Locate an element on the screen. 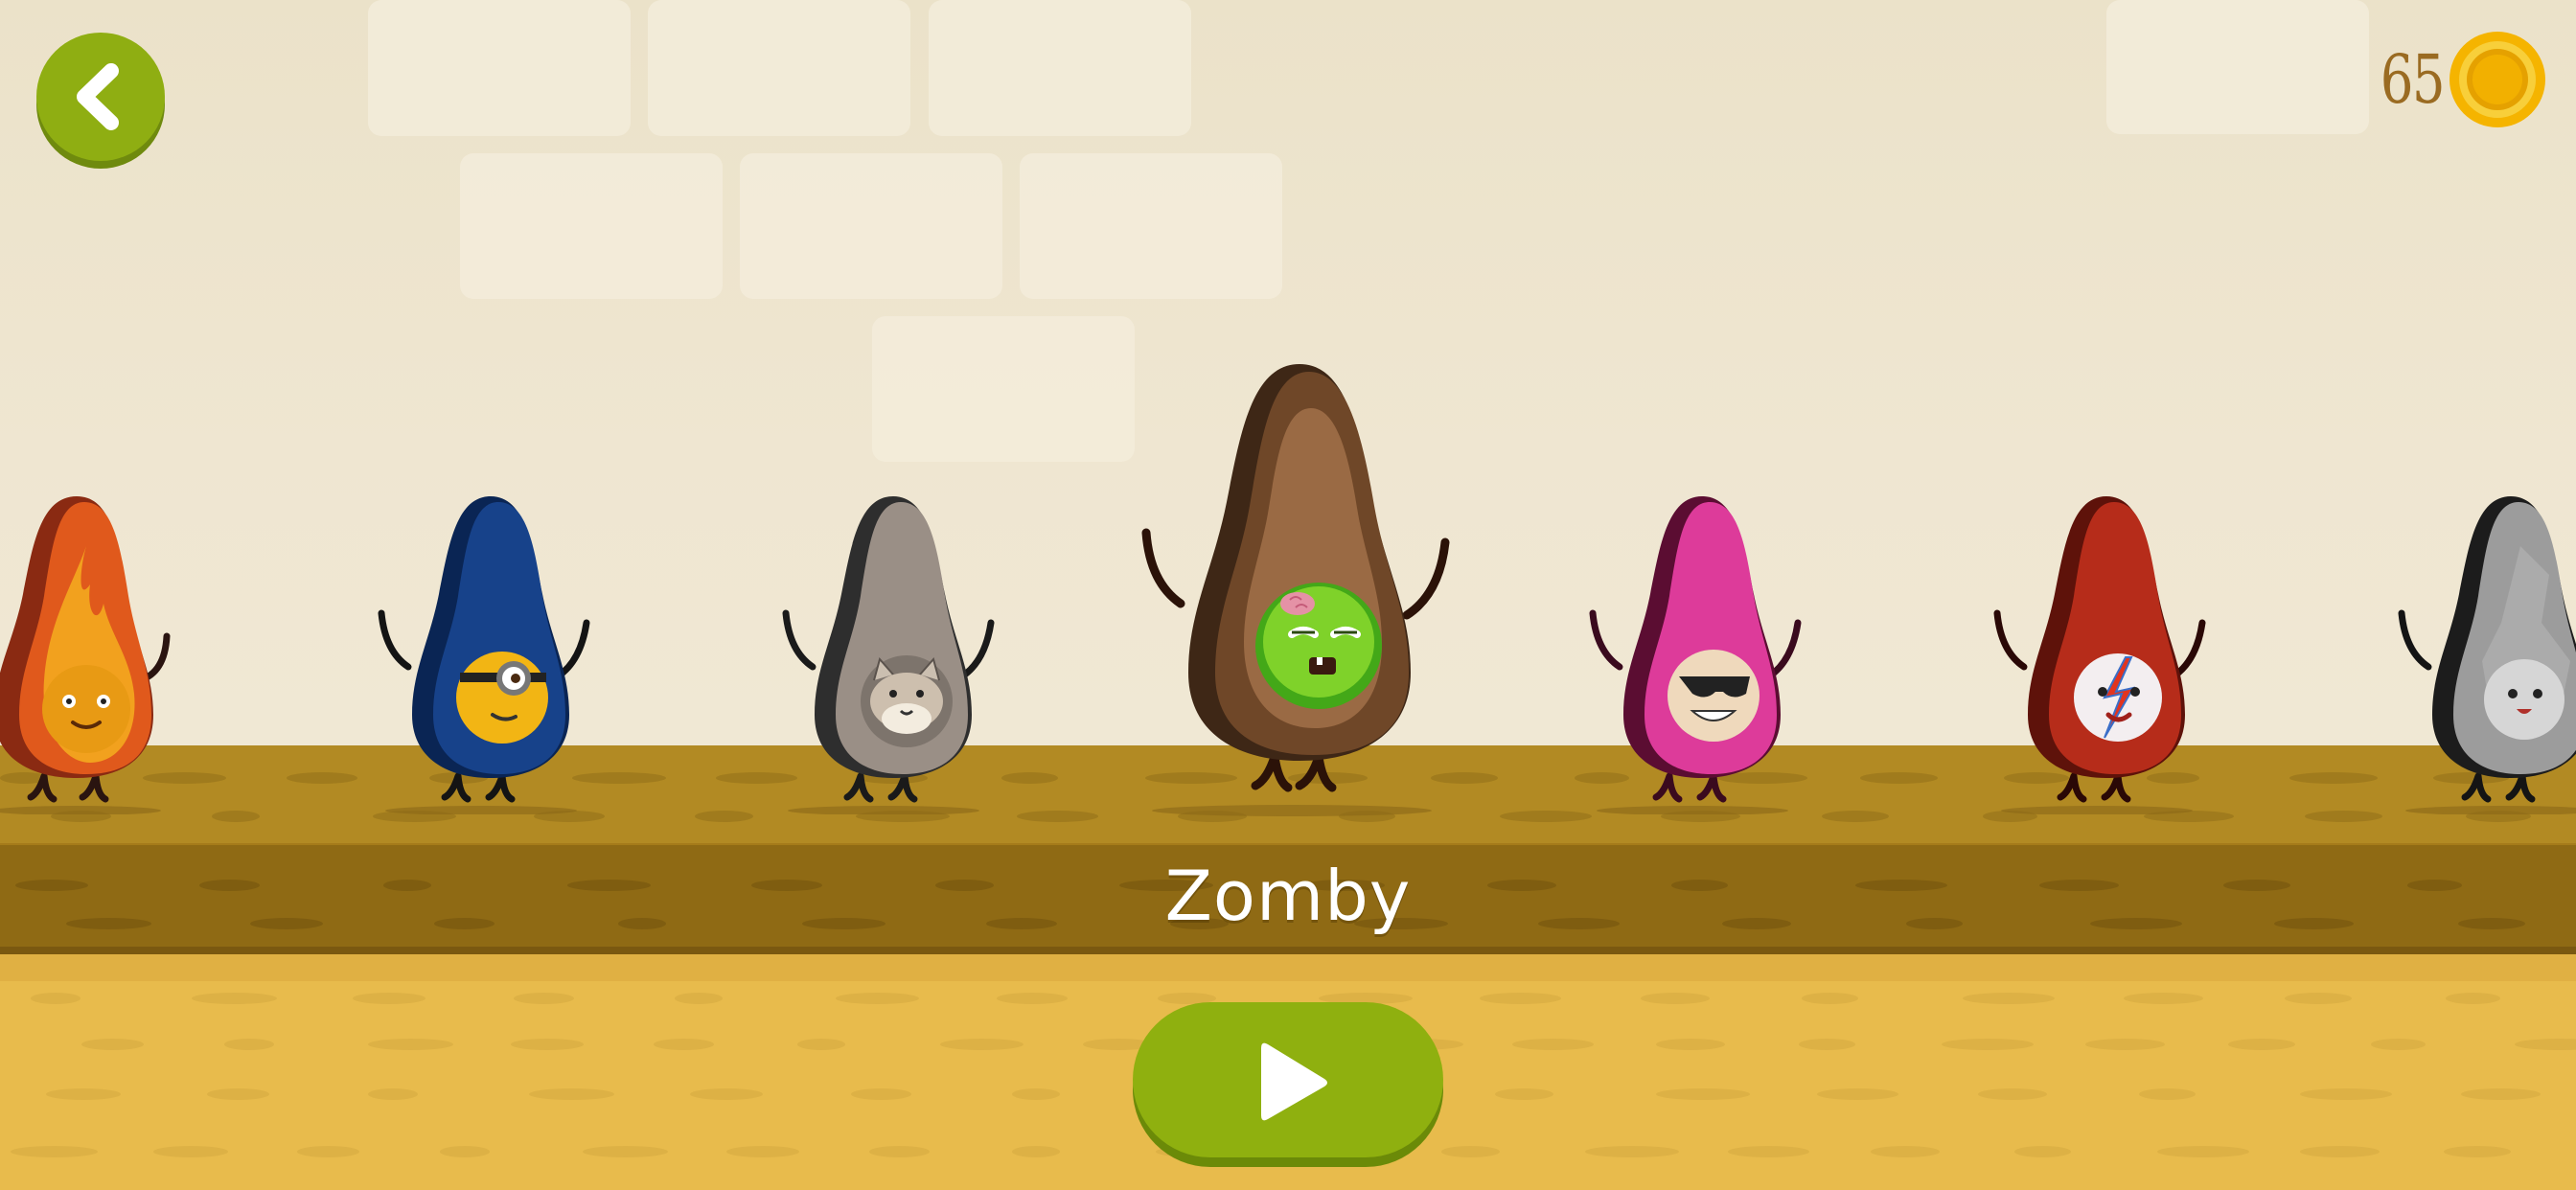 The width and height of the screenshot is (2576, 1190). character-minion is located at coordinates (489, 652).